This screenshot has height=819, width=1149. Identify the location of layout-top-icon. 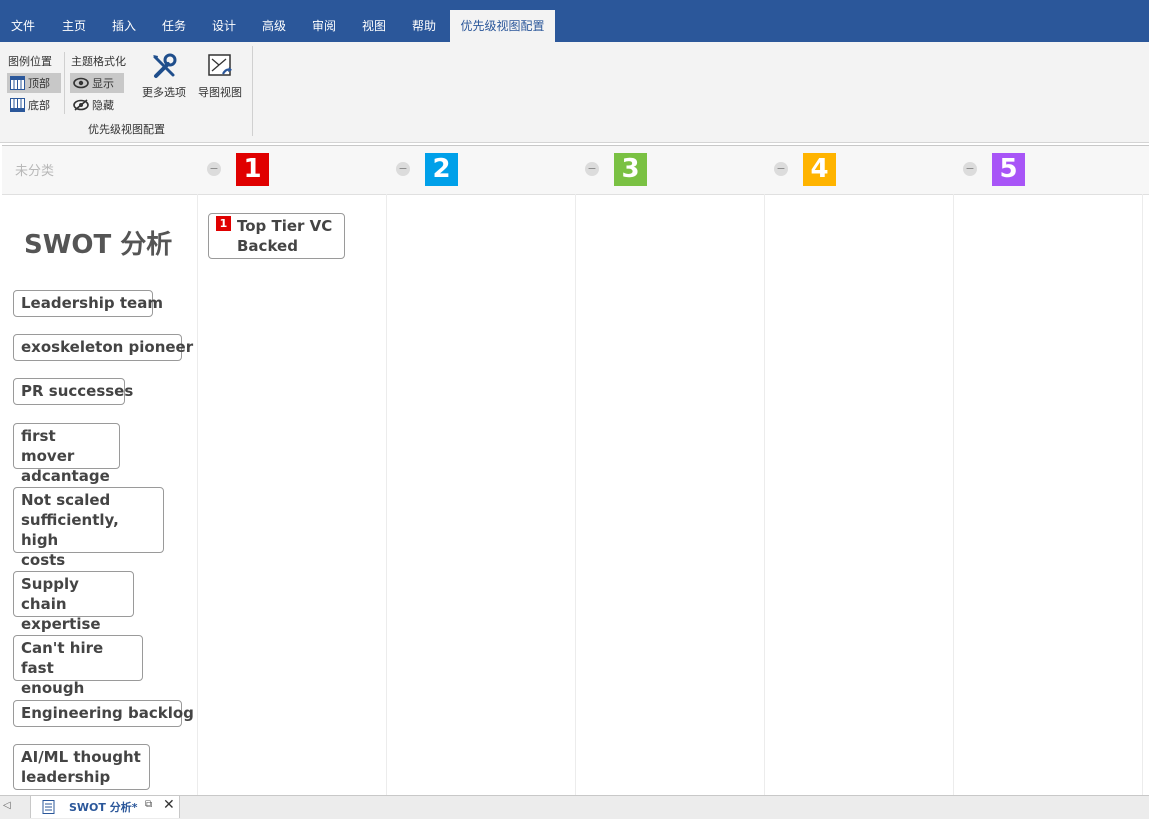
(17, 83).